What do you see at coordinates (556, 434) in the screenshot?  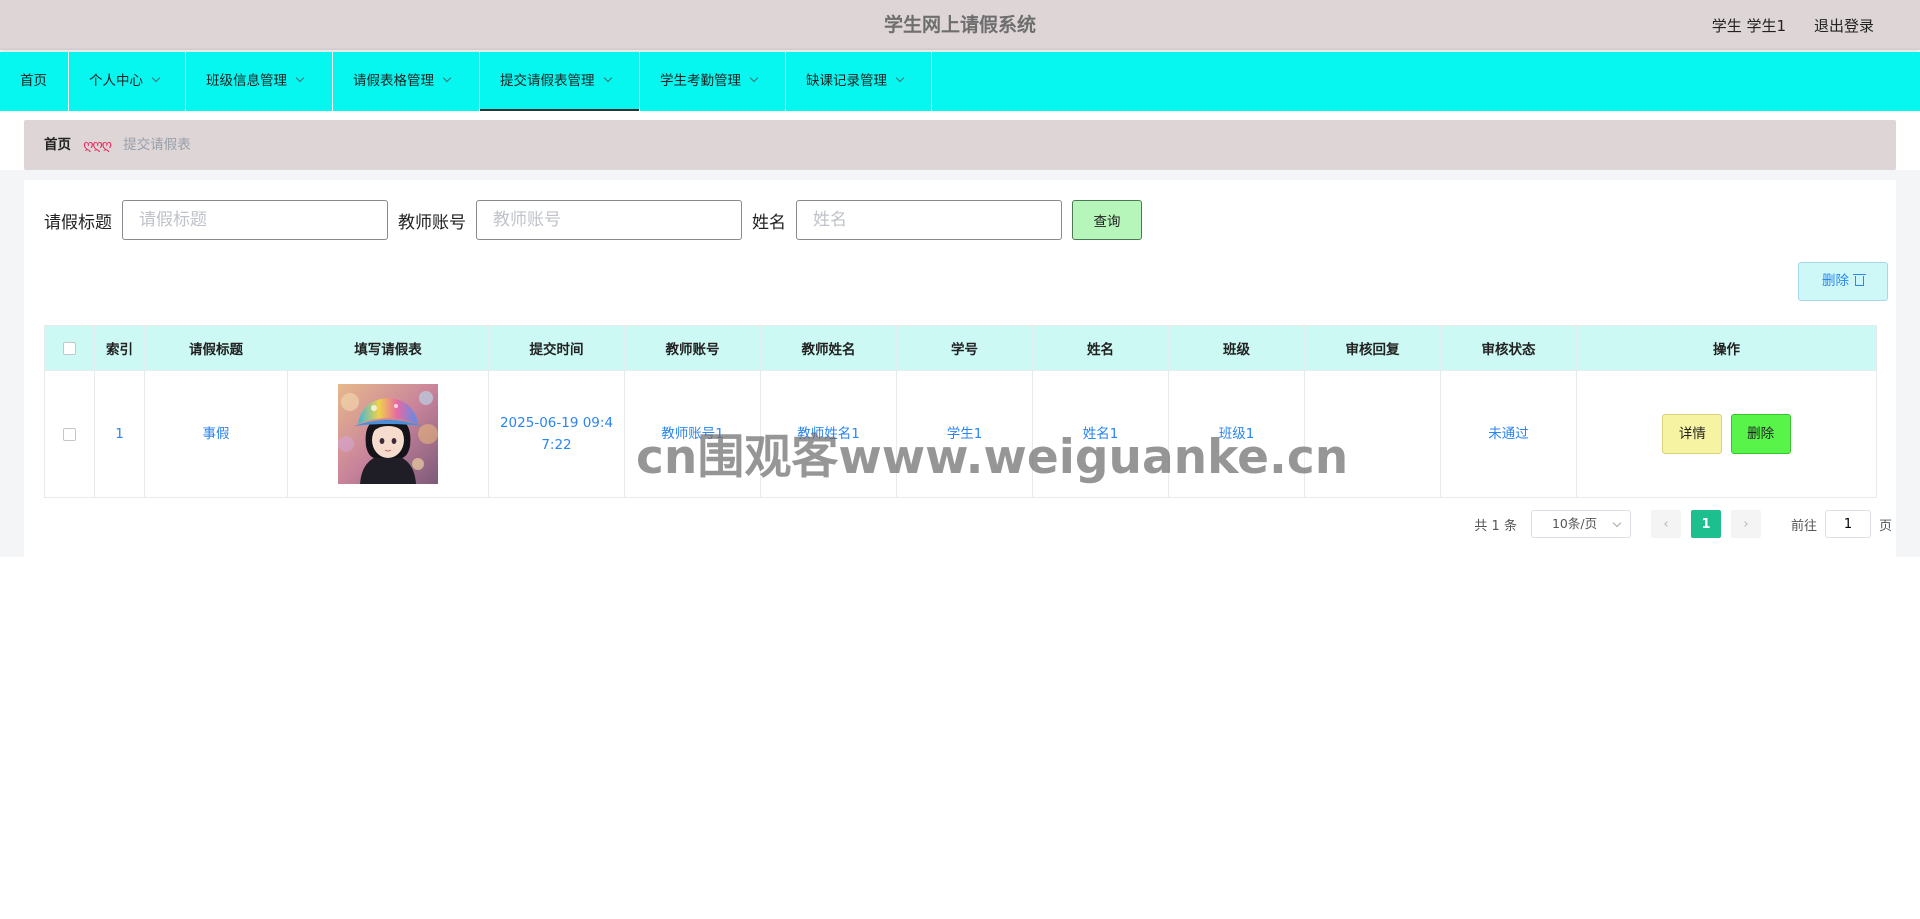 I see `cell-submit-time: 2025-06-19 09:47:22` at bounding box center [556, 434].